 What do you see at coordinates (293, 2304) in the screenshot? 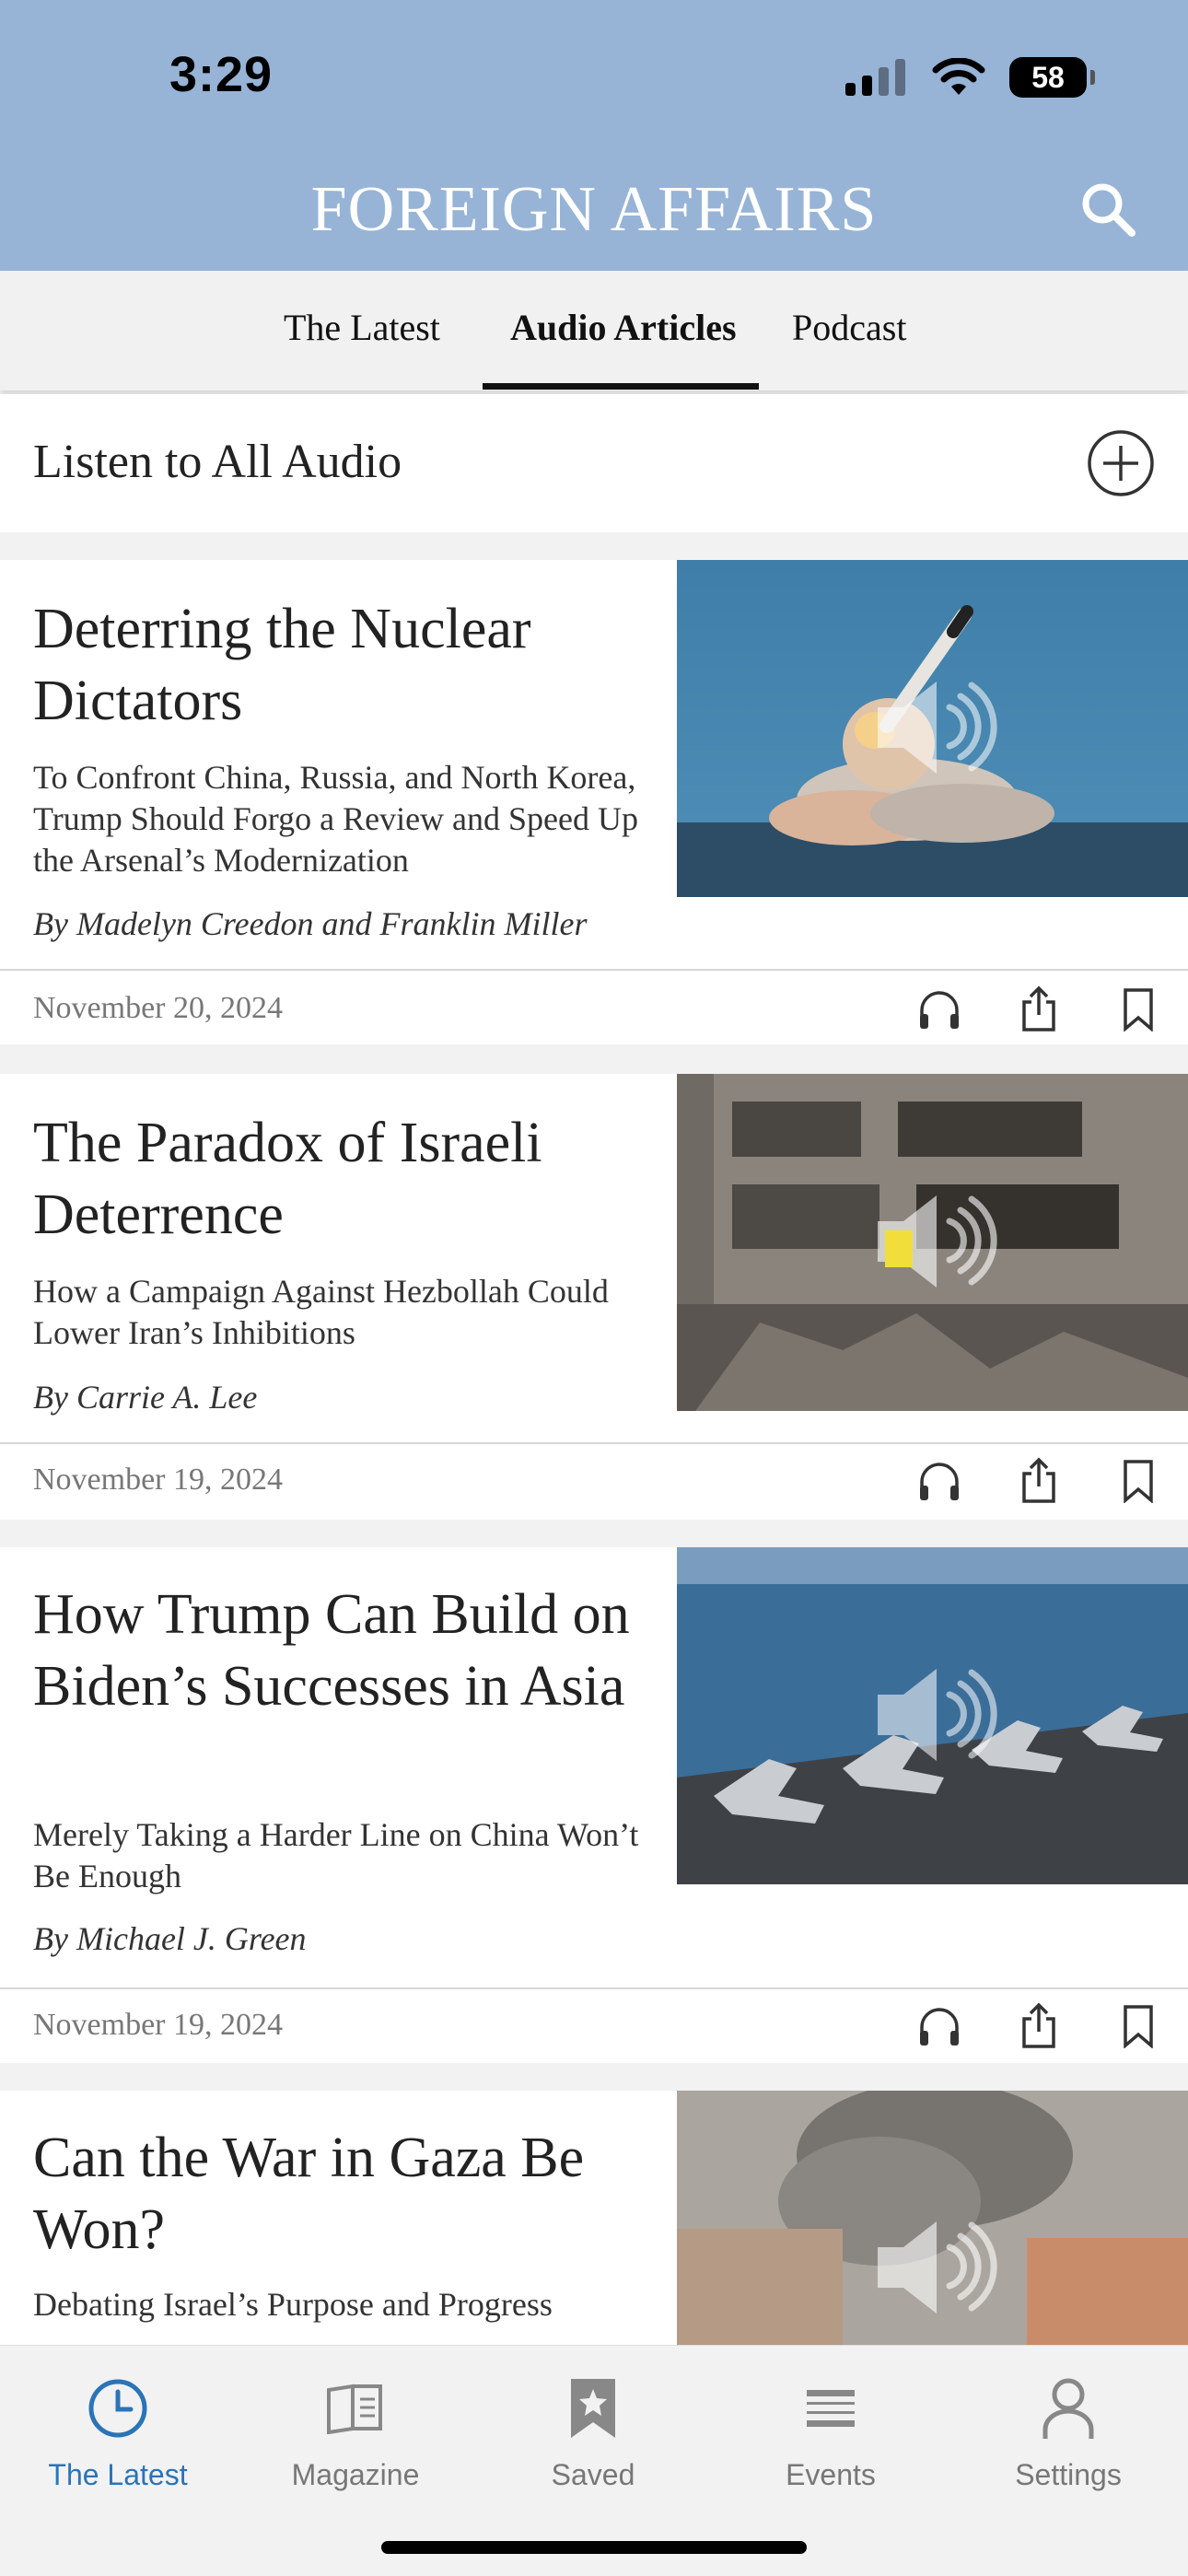
I see `article-subtitle: Debating Israel’s Purpose and Progress` at bounding box center [293, 2304].